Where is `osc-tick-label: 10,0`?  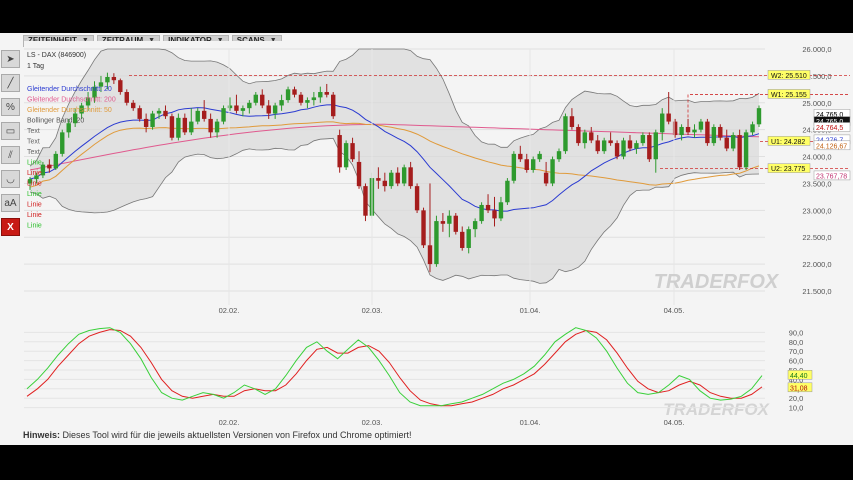 osc-tick-label: 10,0 is located at coordinates (796, 408).